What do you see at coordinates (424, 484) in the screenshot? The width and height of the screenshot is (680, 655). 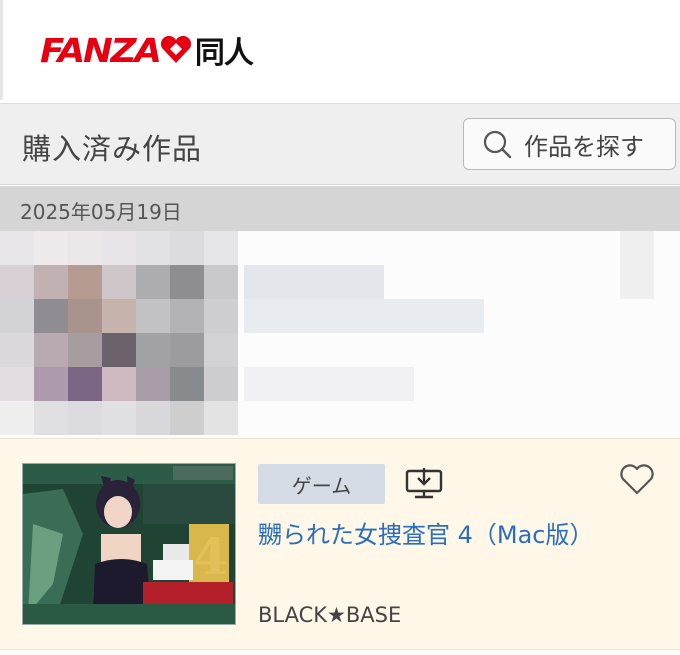 I see `download-to-pc-icon` at bounding box center [424, 484].